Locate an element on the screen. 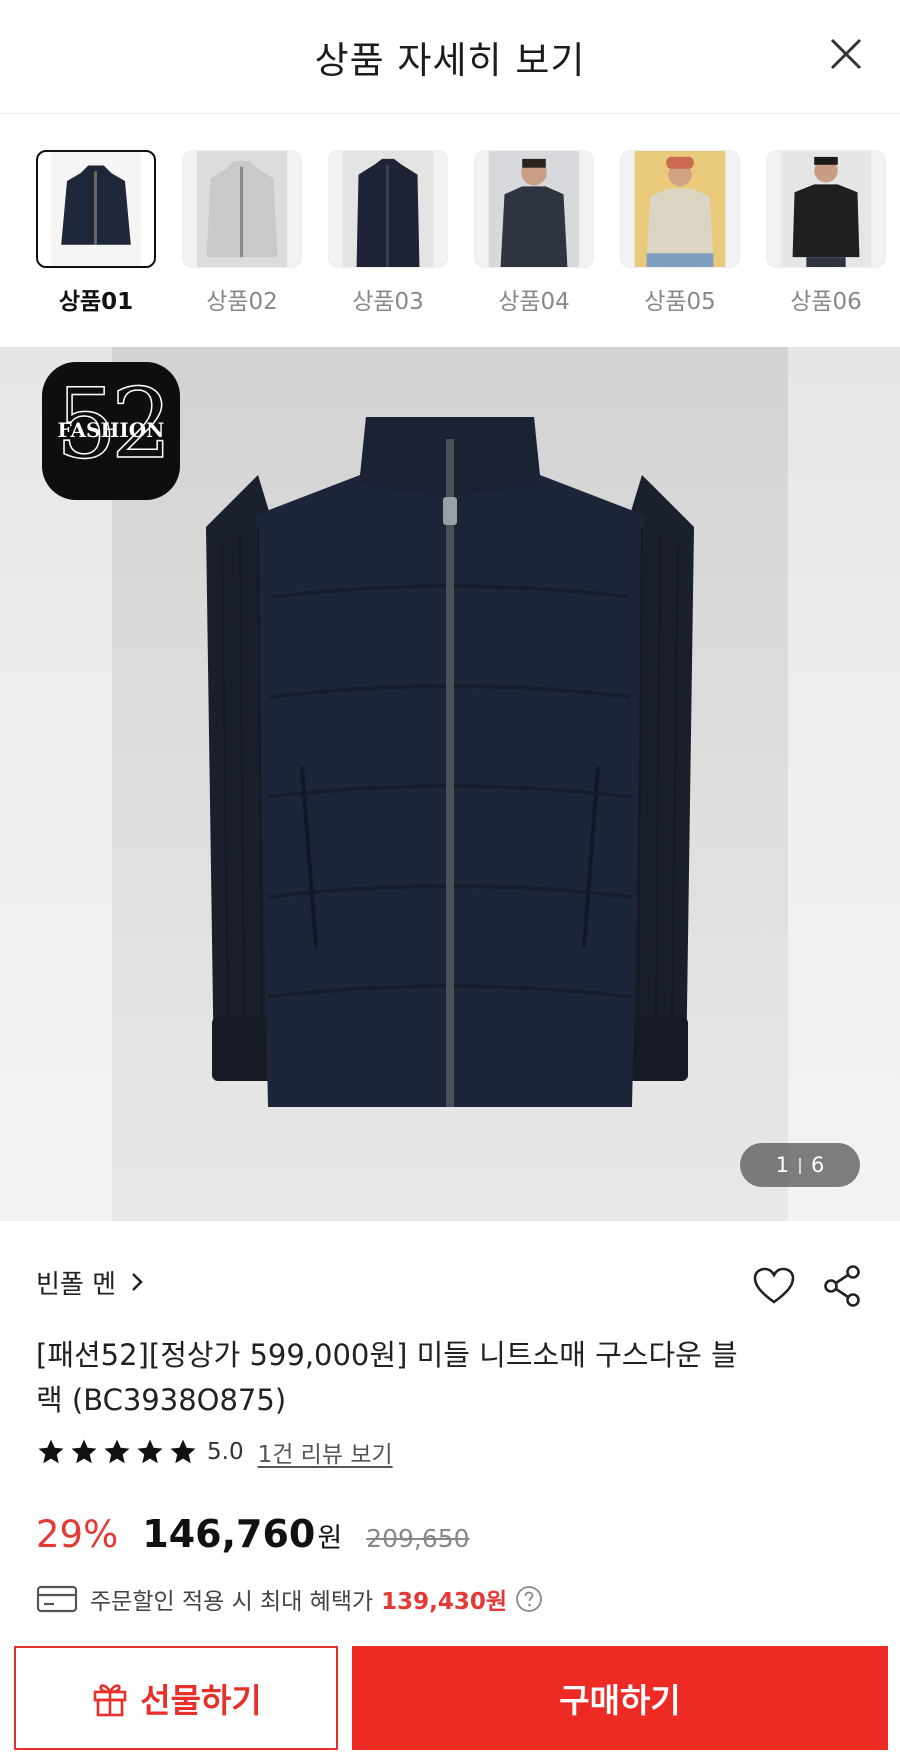 The width and height of the screenshot is (900, 1763). thumbnail-label: 상품05 is located at coordinates (680, 302).